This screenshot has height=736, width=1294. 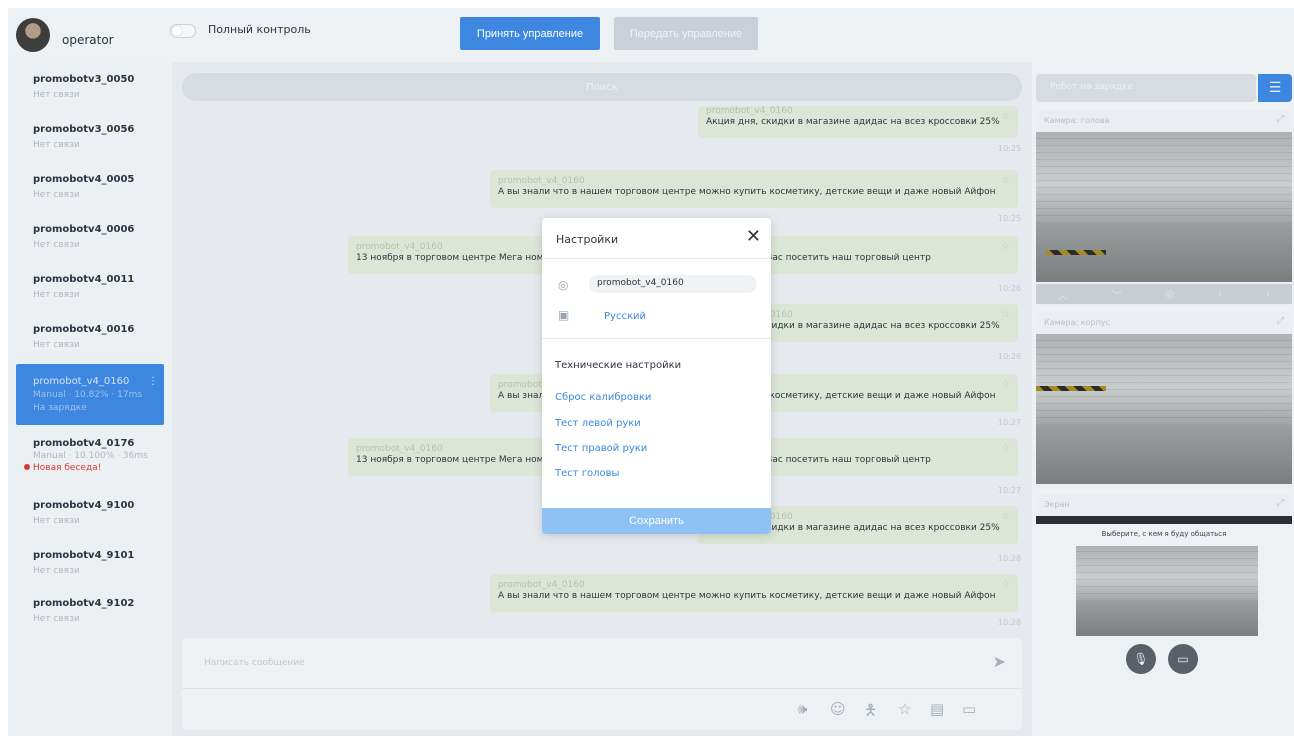 I want to click on message-time: 10:26, so click(x=1010, y=288).